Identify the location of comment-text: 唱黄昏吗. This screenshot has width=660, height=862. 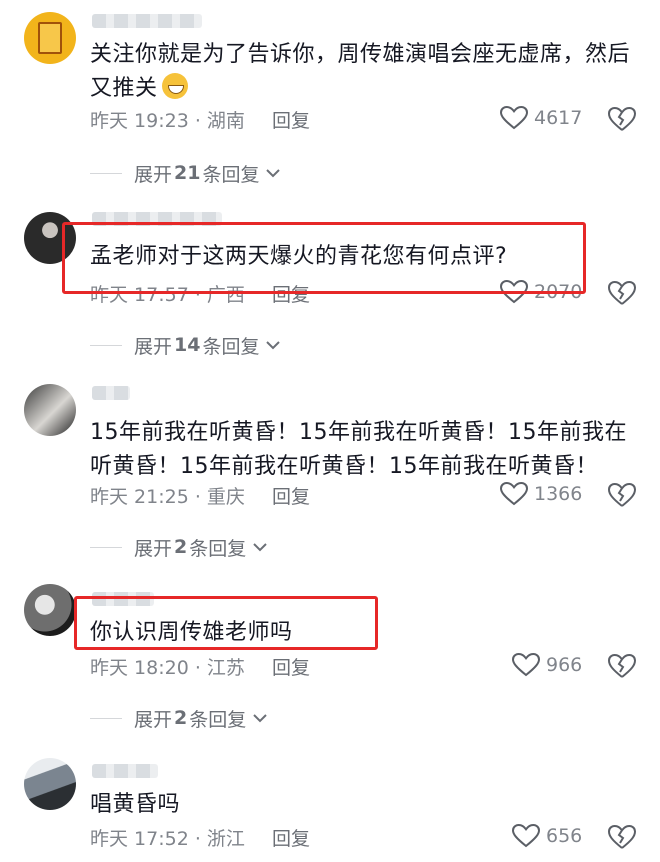
(135, 804).